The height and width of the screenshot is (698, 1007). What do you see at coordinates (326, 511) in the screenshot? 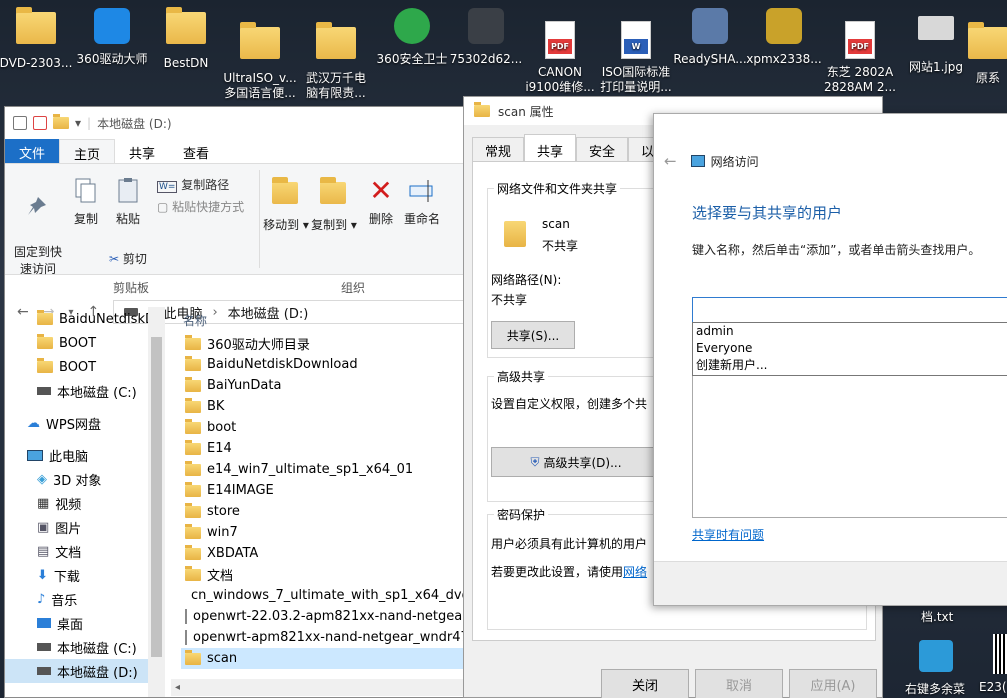
I see `file-row: store` at bounding box center [326, 511].